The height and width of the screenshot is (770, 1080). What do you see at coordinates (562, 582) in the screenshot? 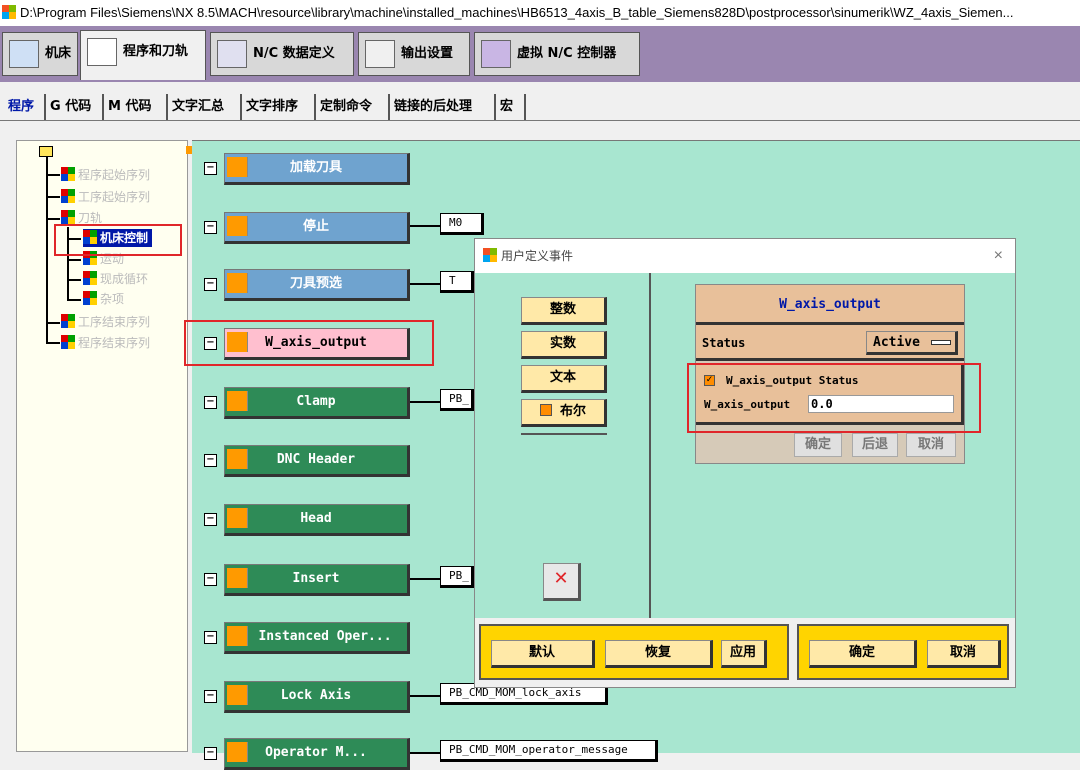
I see `trash-icon: ✕` at bounding box center [562, 582].